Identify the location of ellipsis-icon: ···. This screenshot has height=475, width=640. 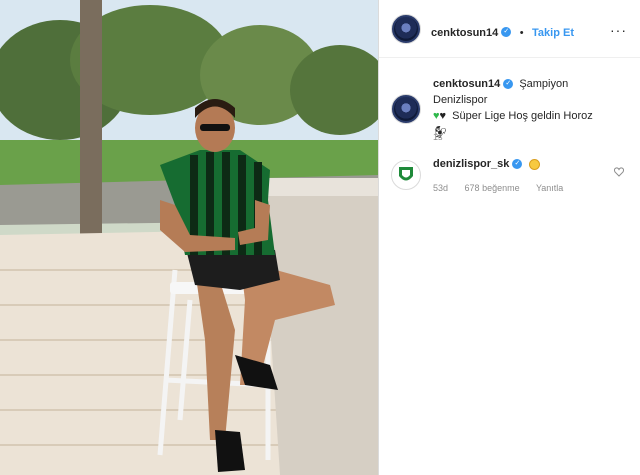
(618, 30).